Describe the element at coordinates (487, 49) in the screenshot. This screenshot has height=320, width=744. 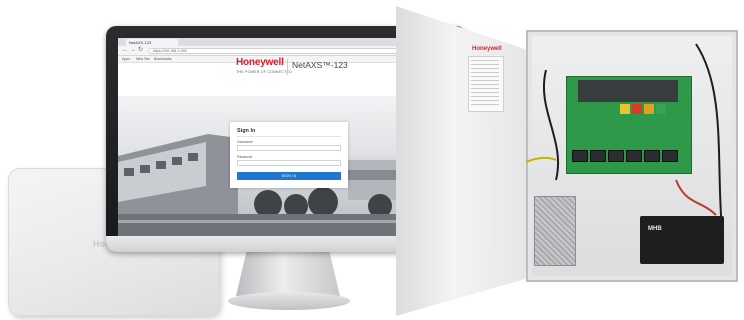
I see `door-brand-logo: Honeywell` at that location.